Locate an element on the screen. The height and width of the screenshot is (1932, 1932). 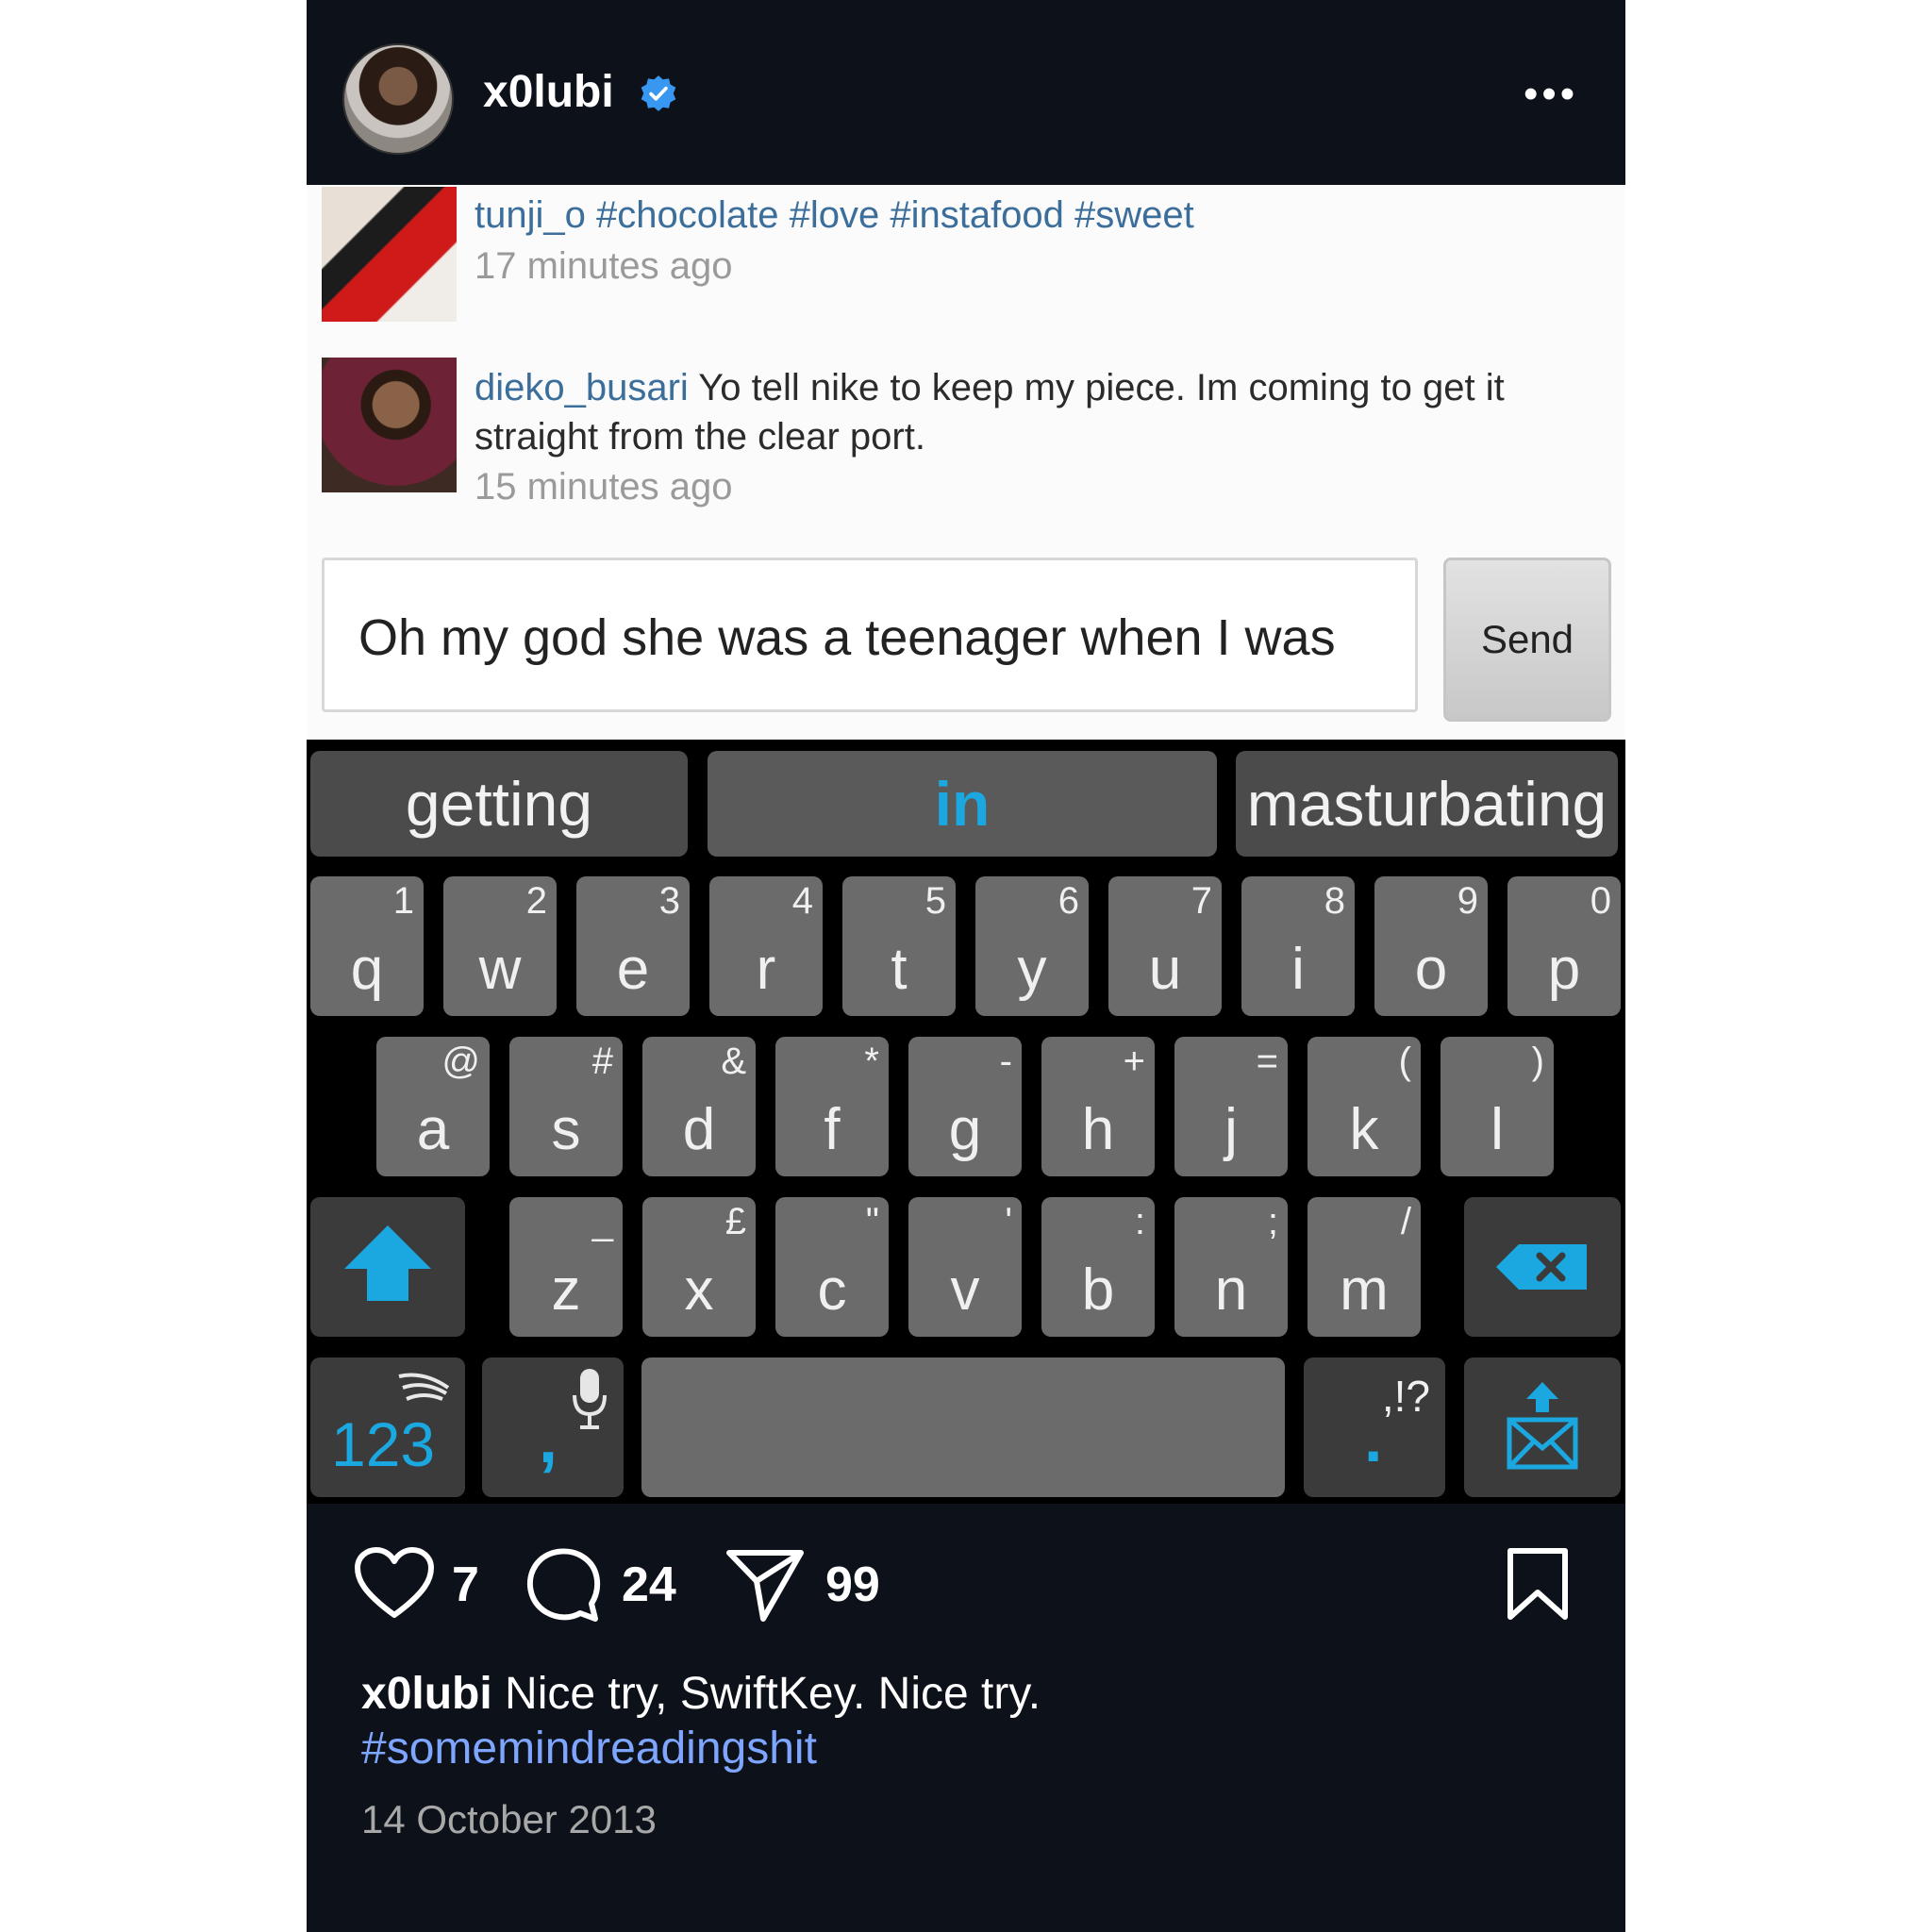
caption-username: x0lubi is located at coordinates (426, 1694).